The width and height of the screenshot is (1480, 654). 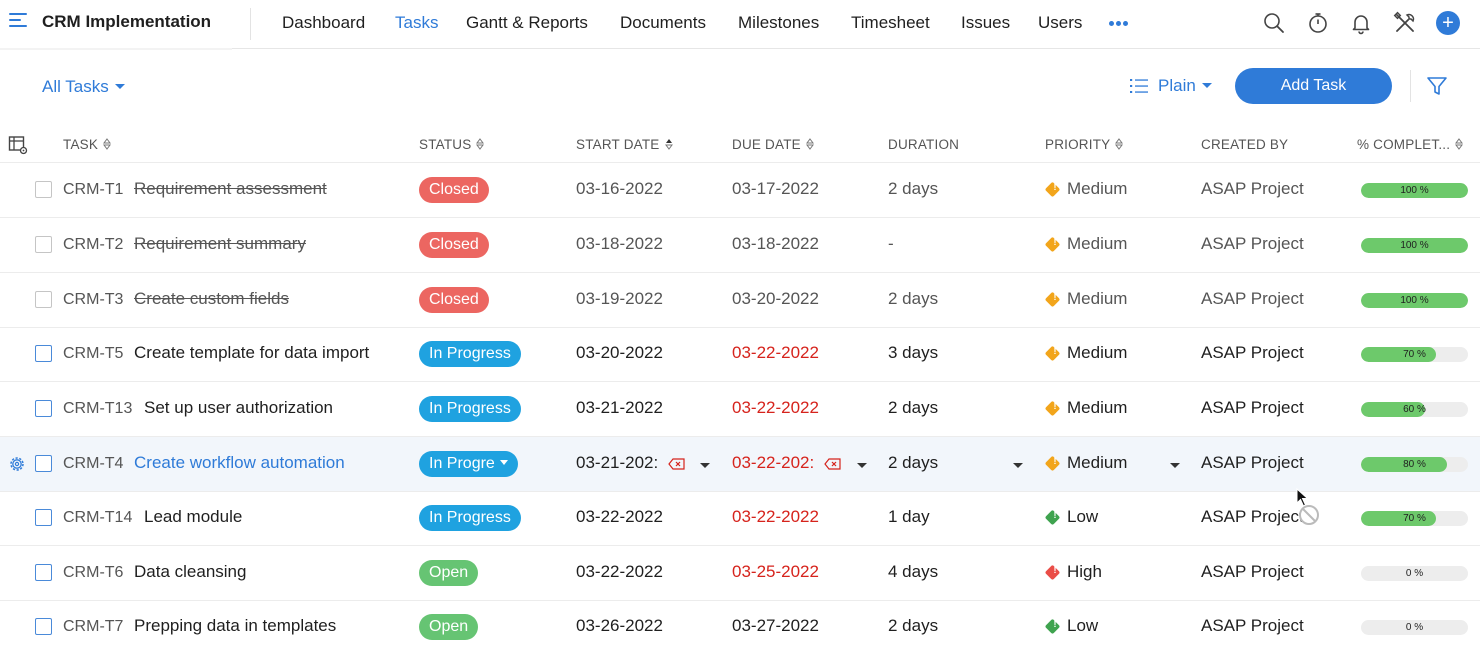 I want to click on task-name: Lead module, so click(x=193, y=517).